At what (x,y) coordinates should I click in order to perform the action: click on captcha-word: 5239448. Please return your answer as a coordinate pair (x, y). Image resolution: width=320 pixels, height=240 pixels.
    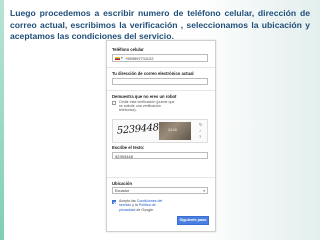
    Looking at the image, I should click on (138, 129).